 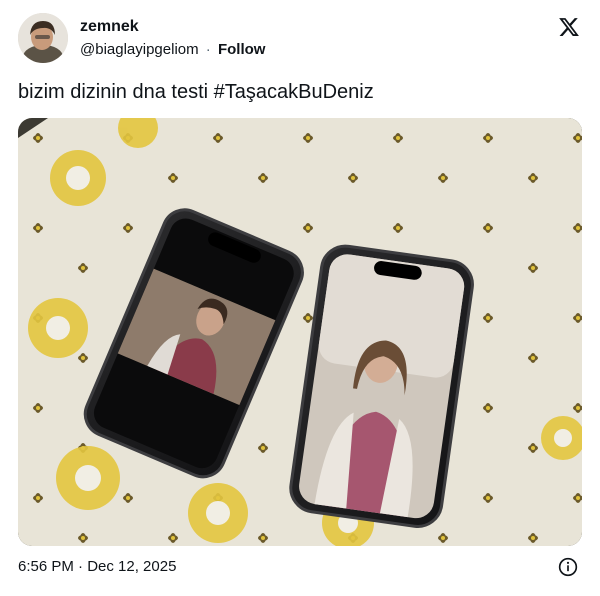 I want to click on x-logo-icon, so click(x=569, y=27).